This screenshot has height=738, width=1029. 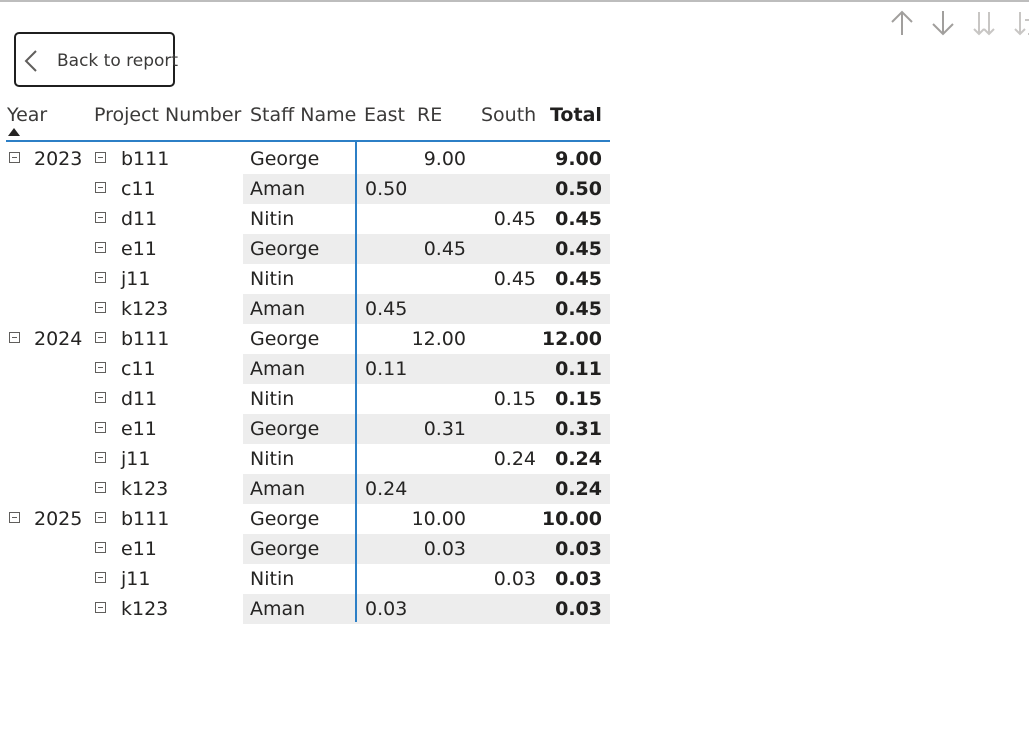 I want to click on total-value-cell: 0.03, so click(x=578, y=609).